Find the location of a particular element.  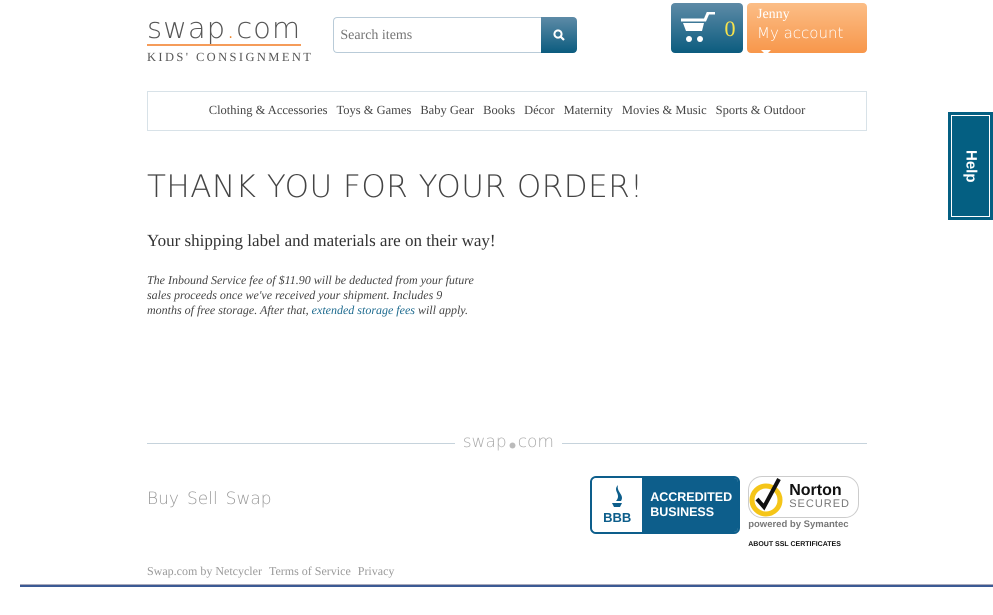

category-link: Movies & Music is located at coordinates (664, 110).